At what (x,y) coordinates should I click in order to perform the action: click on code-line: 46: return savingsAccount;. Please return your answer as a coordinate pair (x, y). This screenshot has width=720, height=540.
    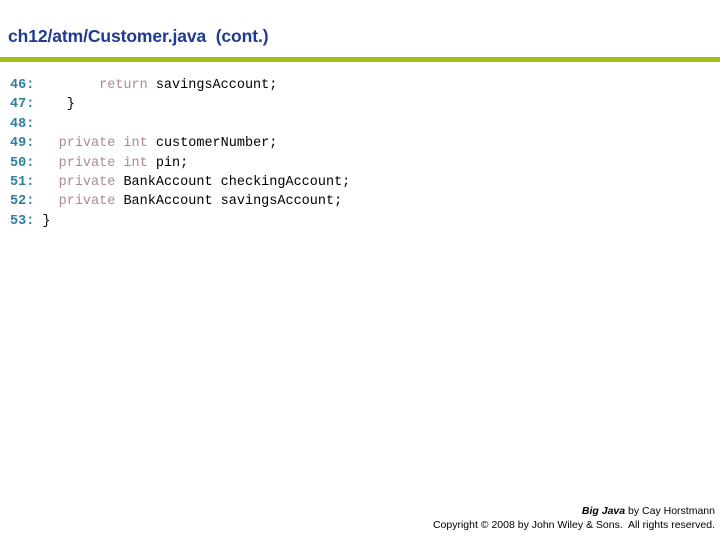
    Looking at the image, I should click on (180, 85).